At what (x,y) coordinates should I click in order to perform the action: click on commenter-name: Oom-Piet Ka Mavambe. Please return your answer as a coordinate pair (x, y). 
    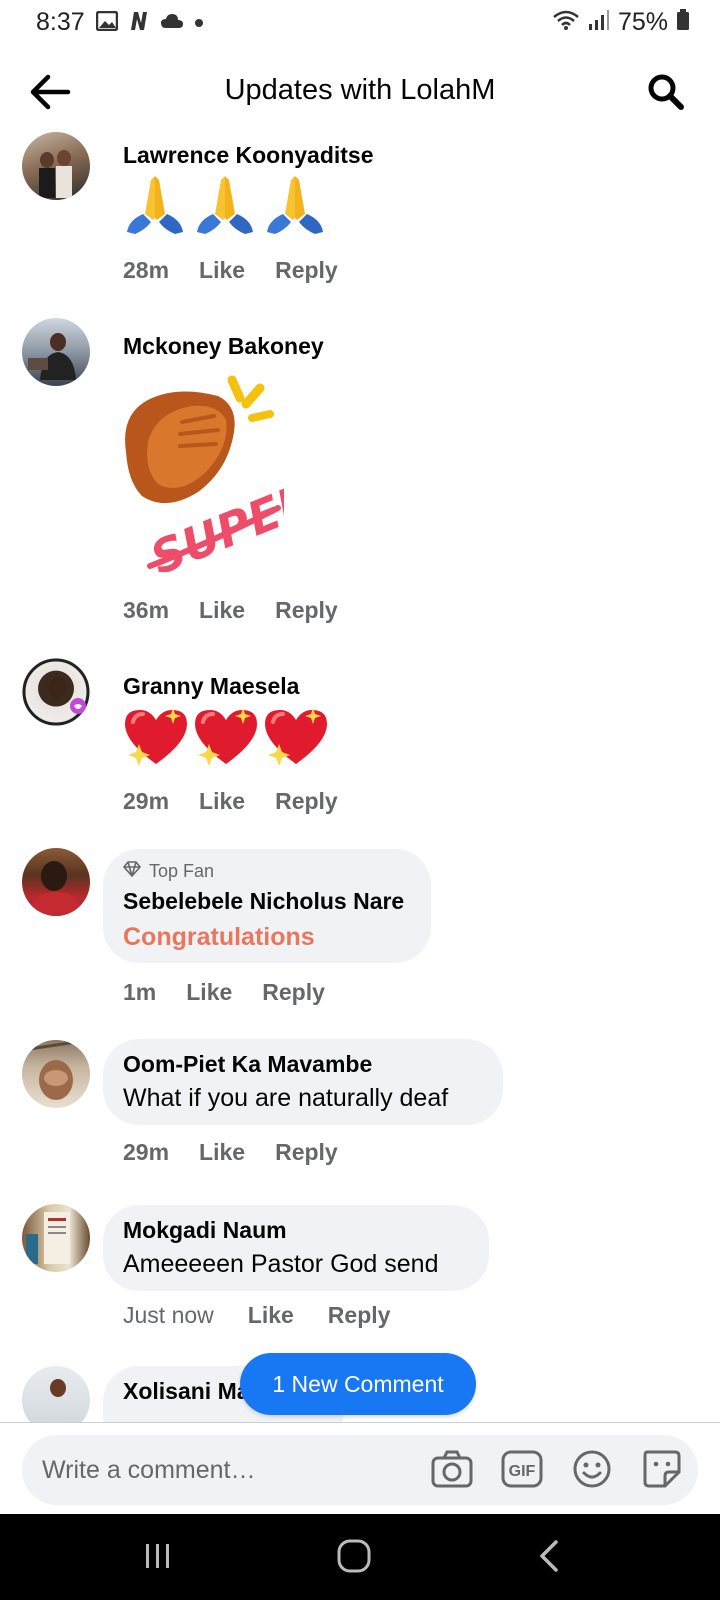
    Looking at the image, I should click on (303, 1064).